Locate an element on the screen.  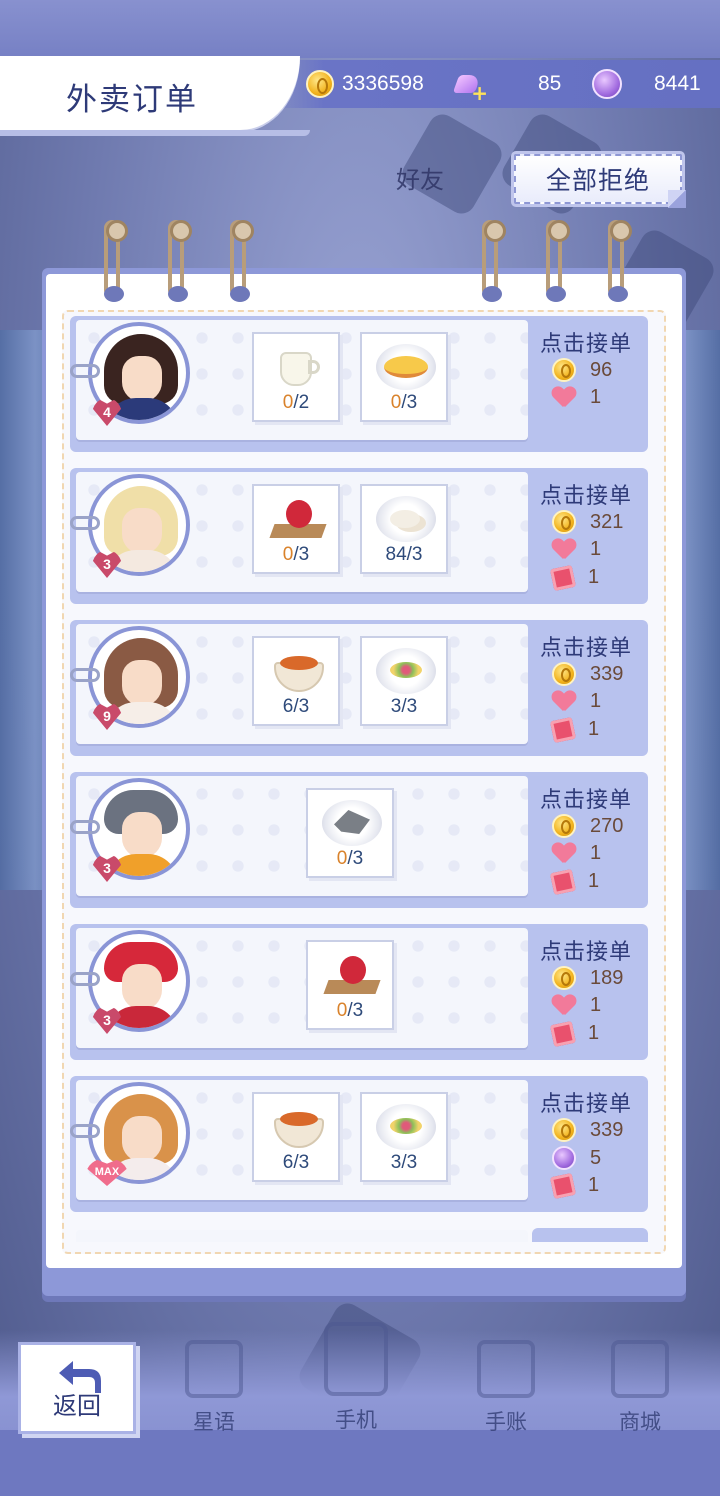
reward-value: 189 is located at coordinates (607, 977).